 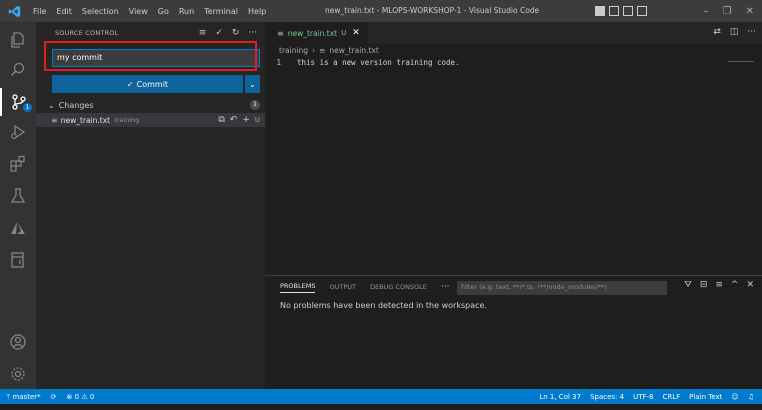 I want to click on chevron-down-icon: ⌄, so click(x=51, y=105).